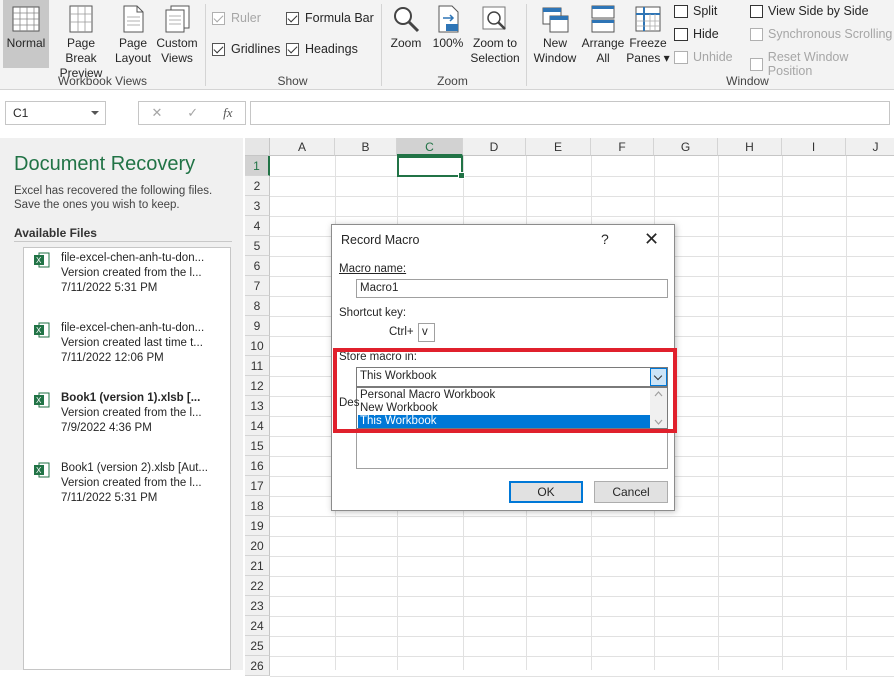 The image size is (894, 677). I want to click on row-header-8: 8, so click(257, 306).